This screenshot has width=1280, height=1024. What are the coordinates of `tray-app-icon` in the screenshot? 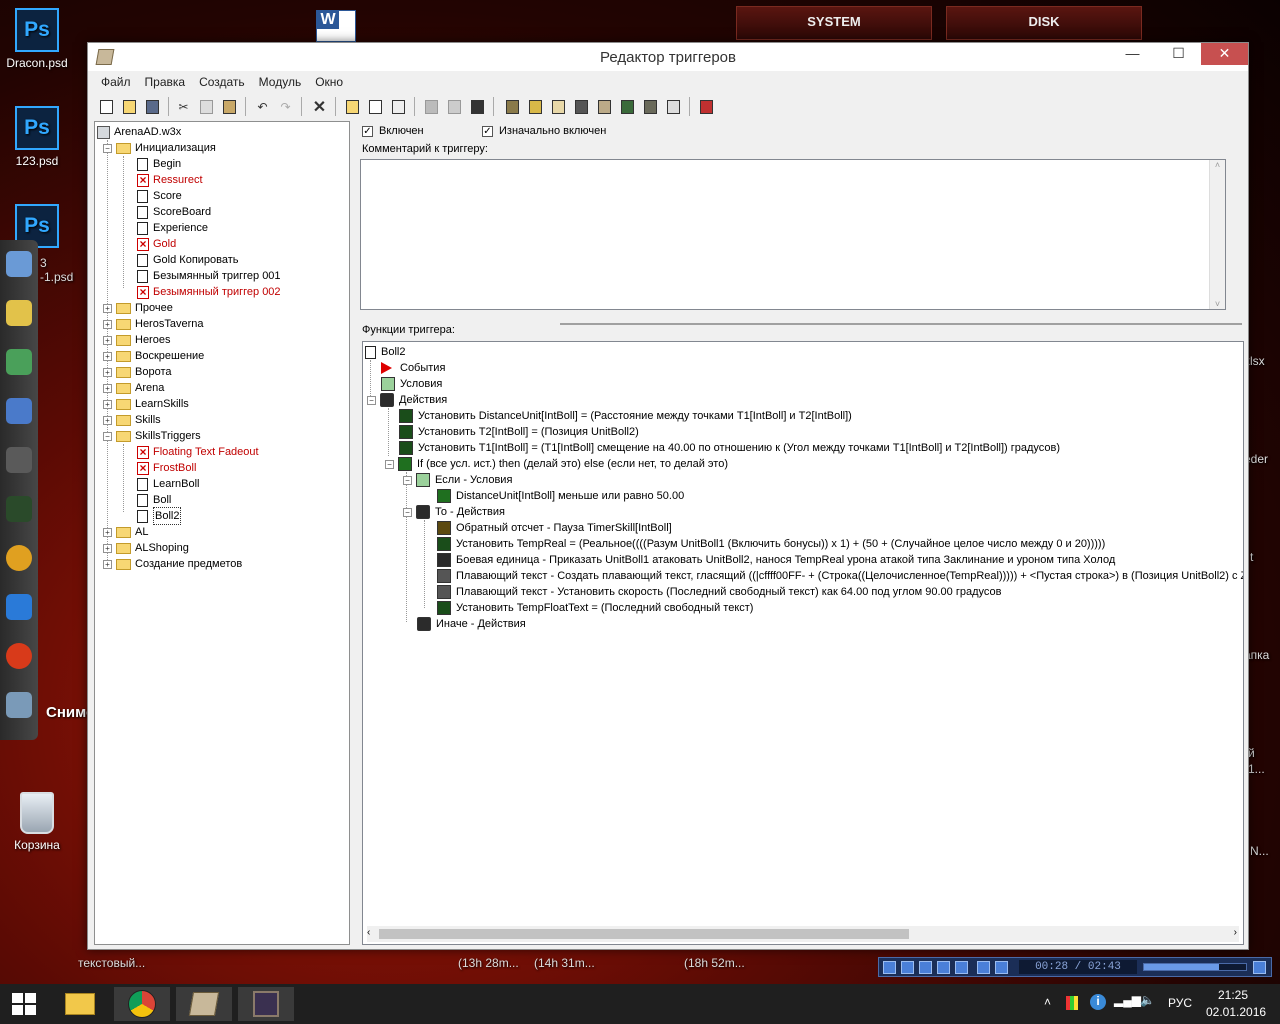 It's located at (1072, 1003).